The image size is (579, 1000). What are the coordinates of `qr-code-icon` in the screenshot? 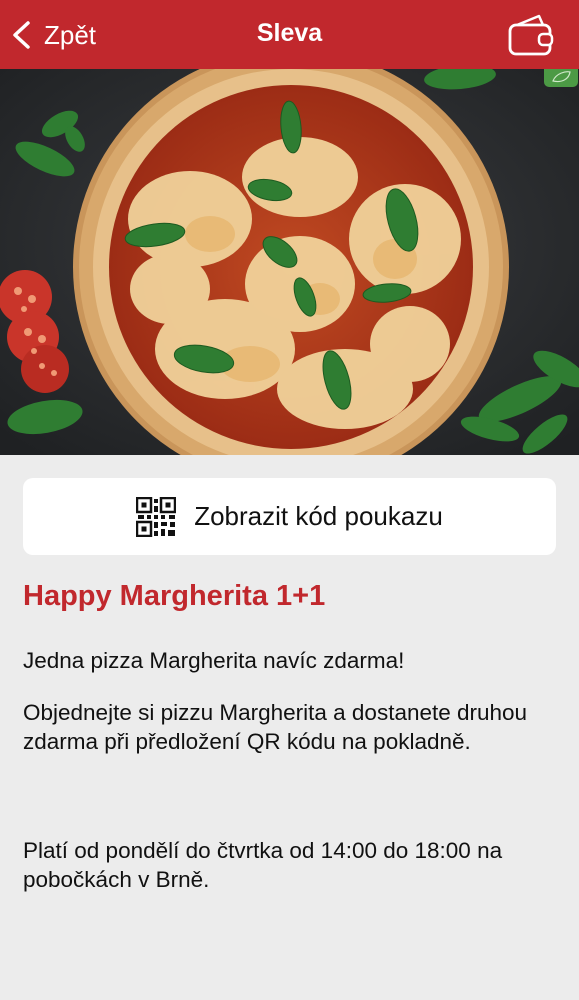 It's located at (156, 516).